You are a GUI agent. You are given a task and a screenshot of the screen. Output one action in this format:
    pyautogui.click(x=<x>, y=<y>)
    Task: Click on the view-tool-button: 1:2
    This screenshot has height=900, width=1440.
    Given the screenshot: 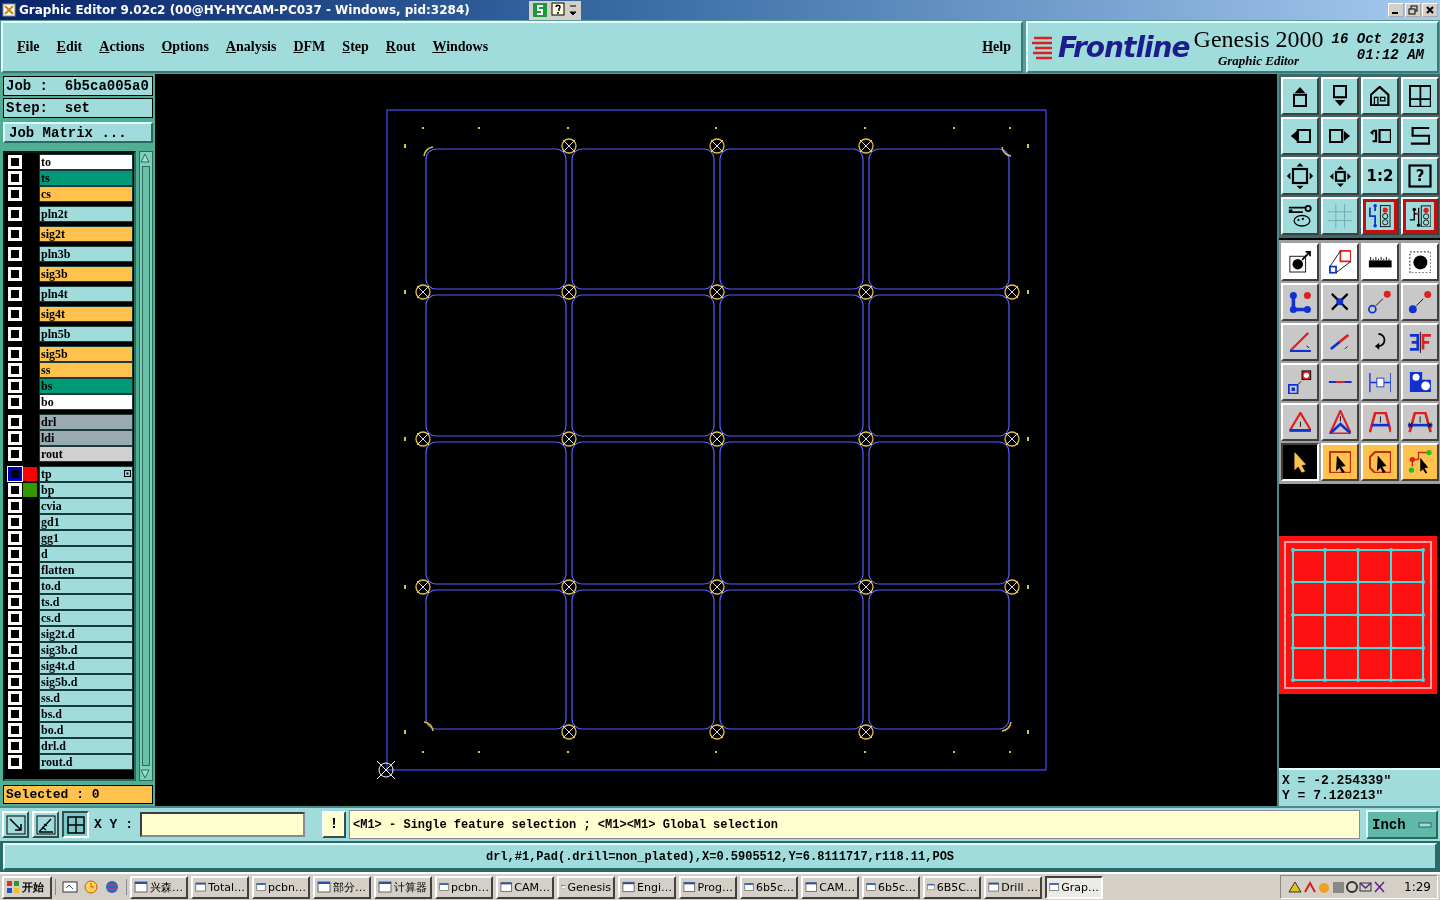 What is the action you would take?
    pyautogui.click(x=1380, y=176)
    